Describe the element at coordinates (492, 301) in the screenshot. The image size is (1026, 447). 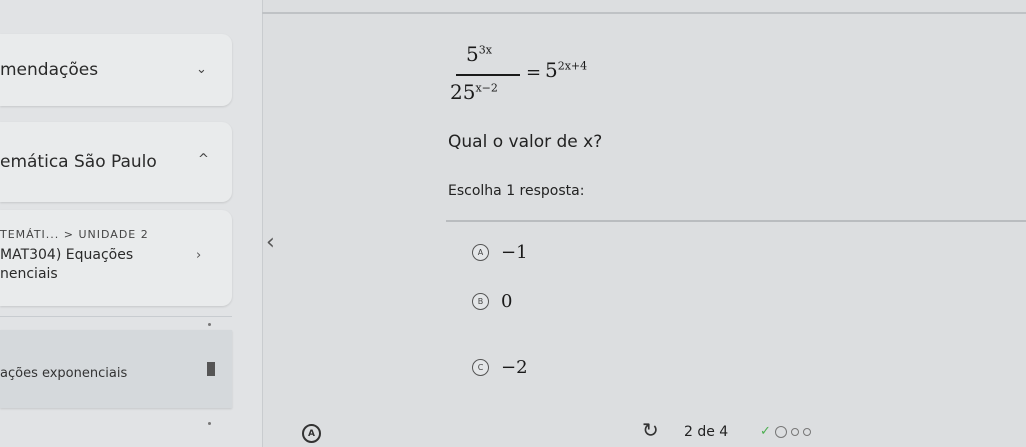
I see `option-b: B 0` at that location.